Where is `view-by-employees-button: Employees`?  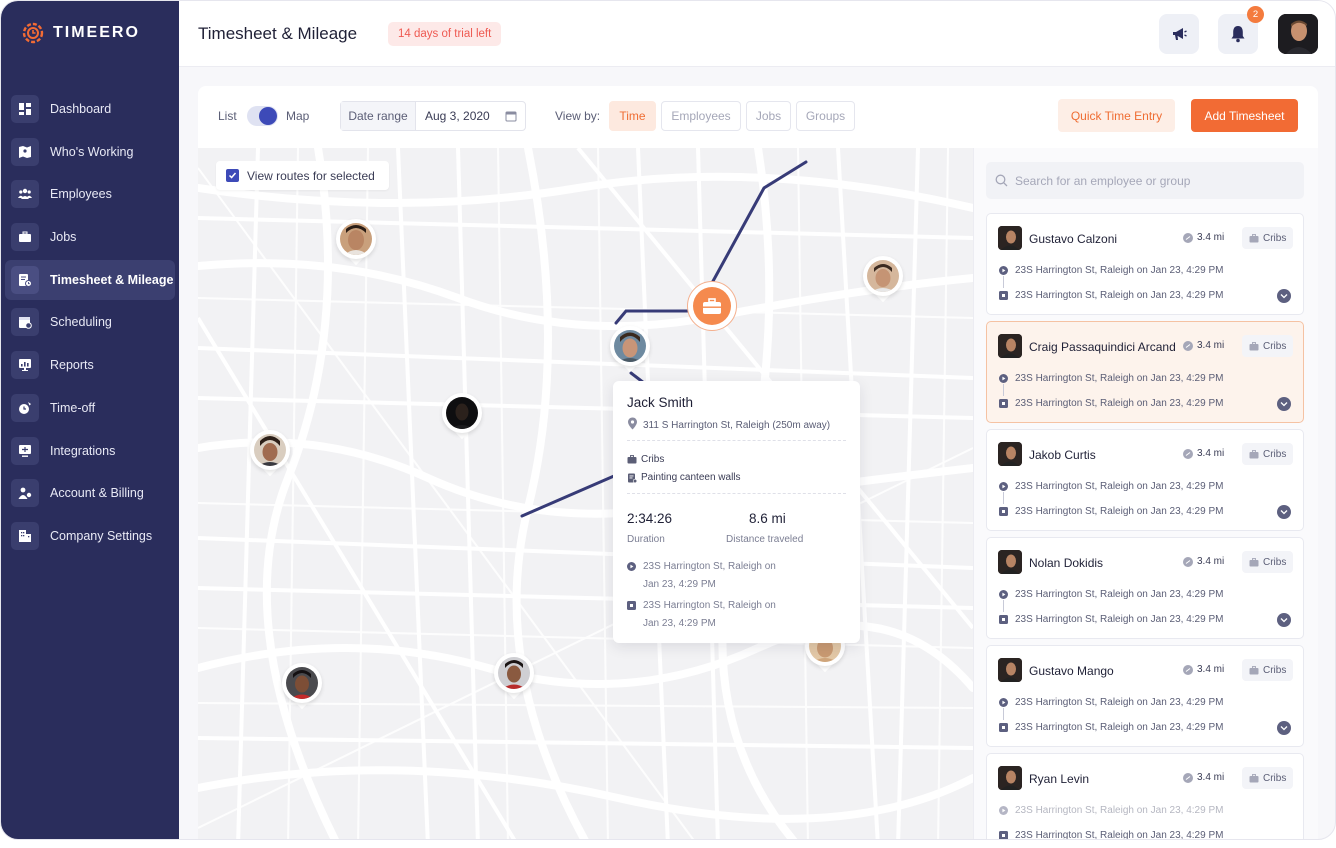 view-by-employees-button: Employees is located at coordinates (701, 116).